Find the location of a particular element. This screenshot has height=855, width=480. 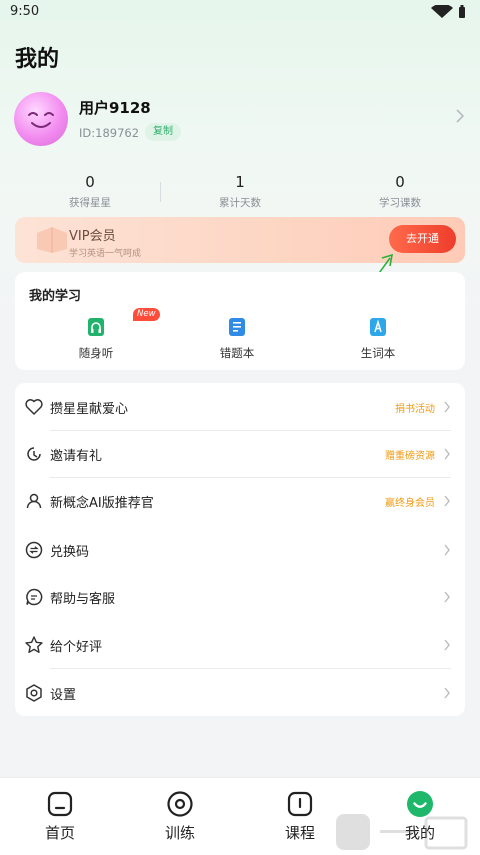

menu-label: 给个好评 is located at coordinates (76, 647).